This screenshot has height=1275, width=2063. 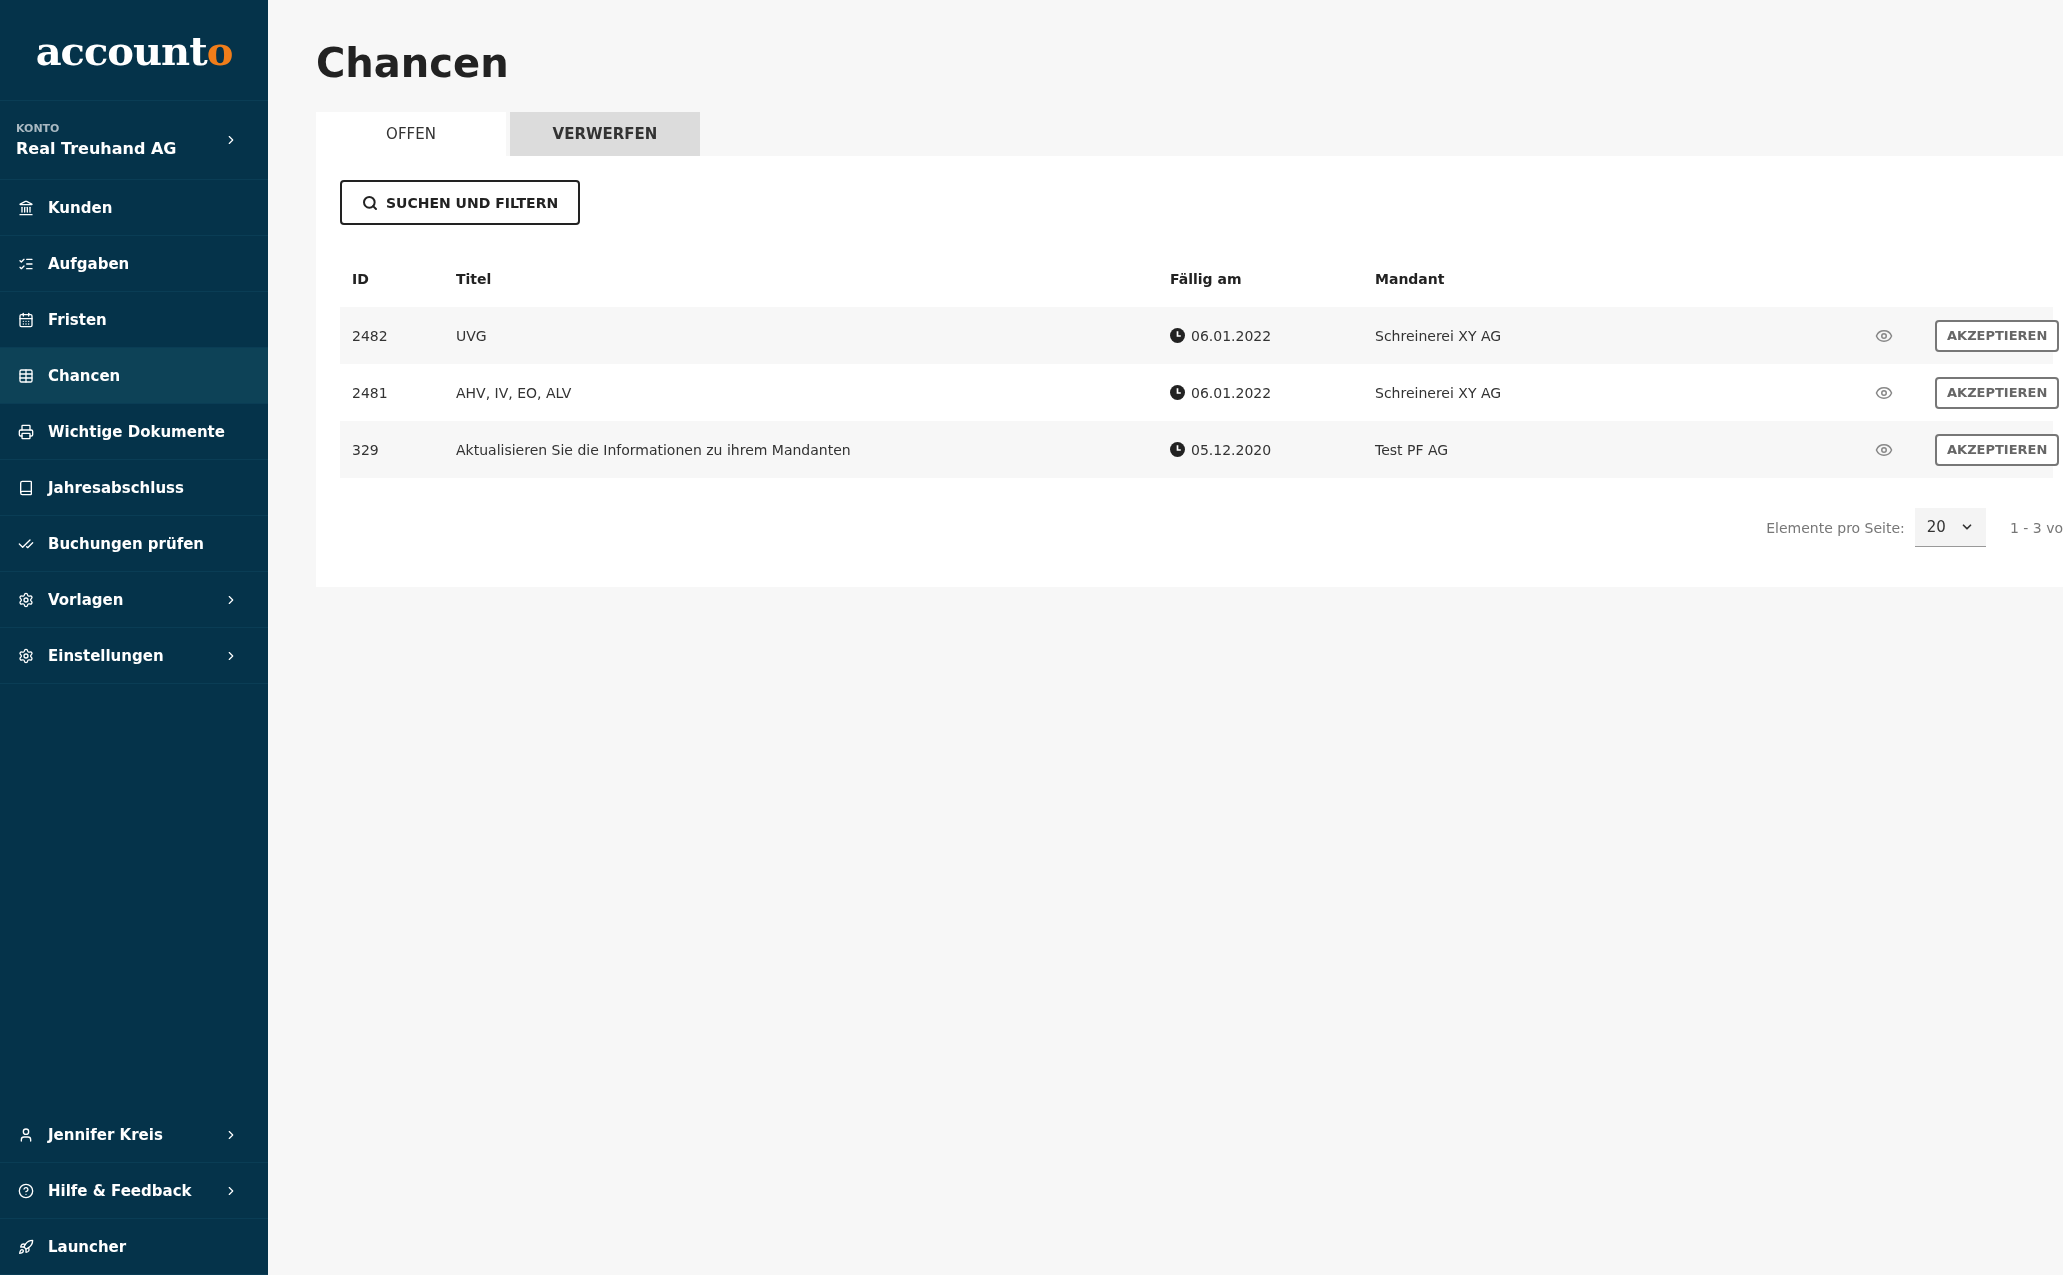 I want to click on page-range: 1 - 3 vo, so click(x=2036, y=527).